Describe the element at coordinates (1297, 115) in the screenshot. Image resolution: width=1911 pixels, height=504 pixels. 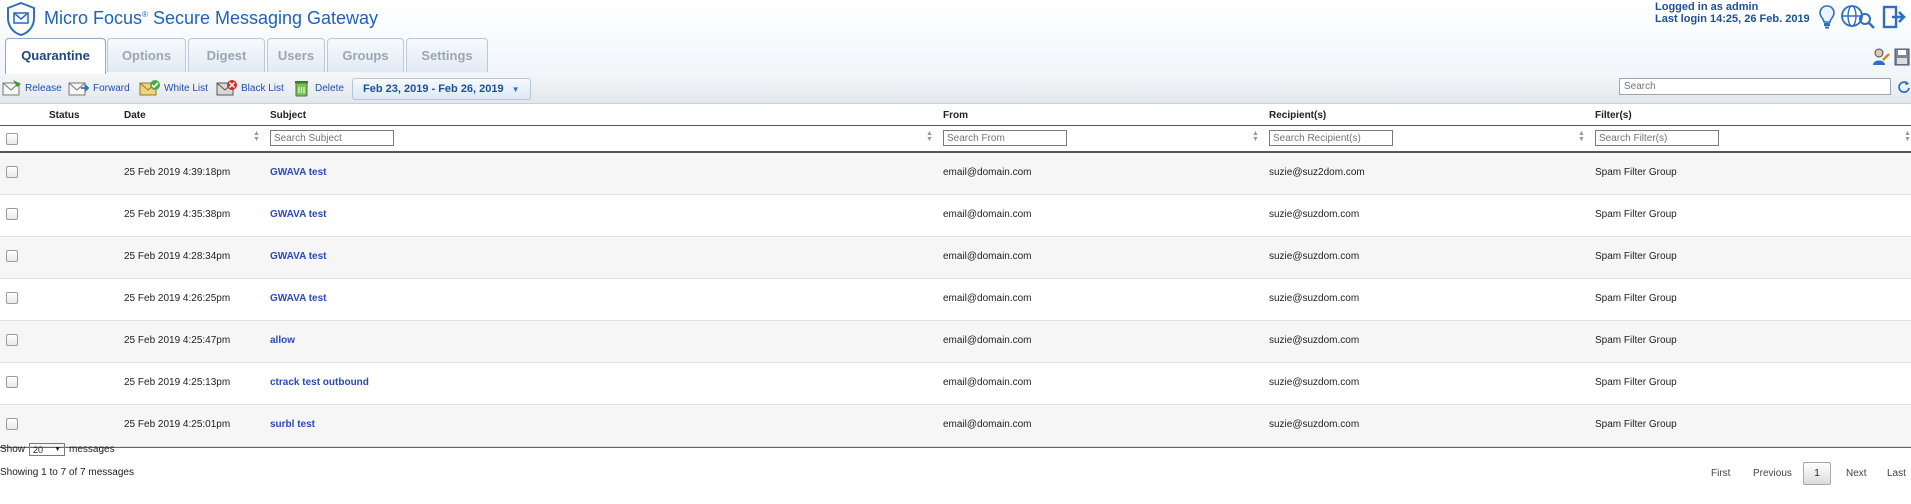
I see `column-recipients: Recipient(s)` at that location.